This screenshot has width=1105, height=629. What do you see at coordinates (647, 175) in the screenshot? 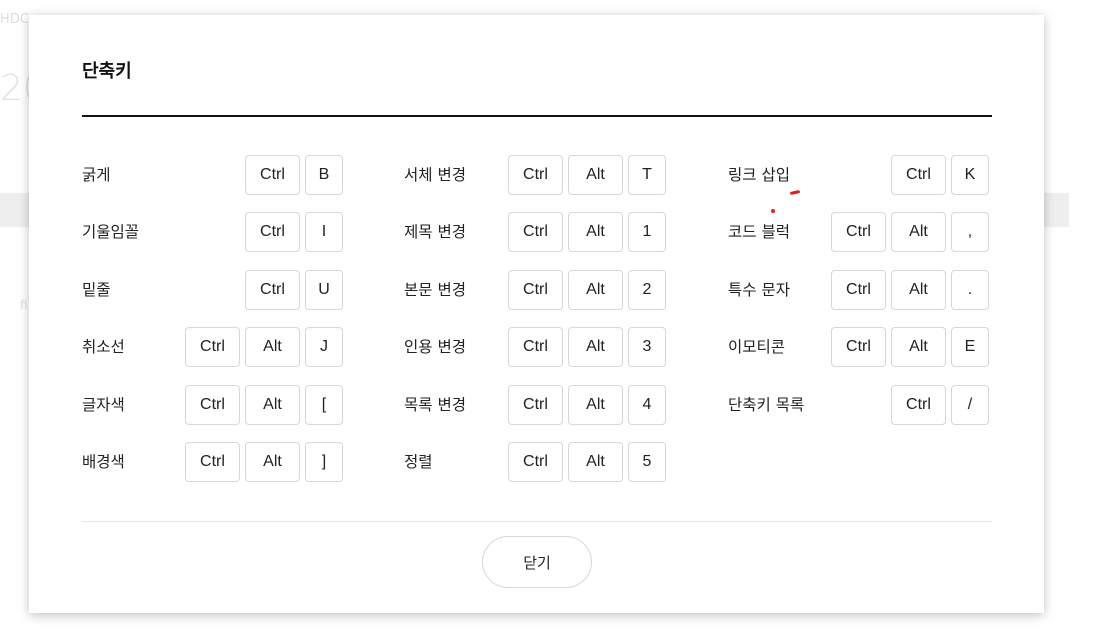
I see `key-cap: T` at bounding box center [647, 175].